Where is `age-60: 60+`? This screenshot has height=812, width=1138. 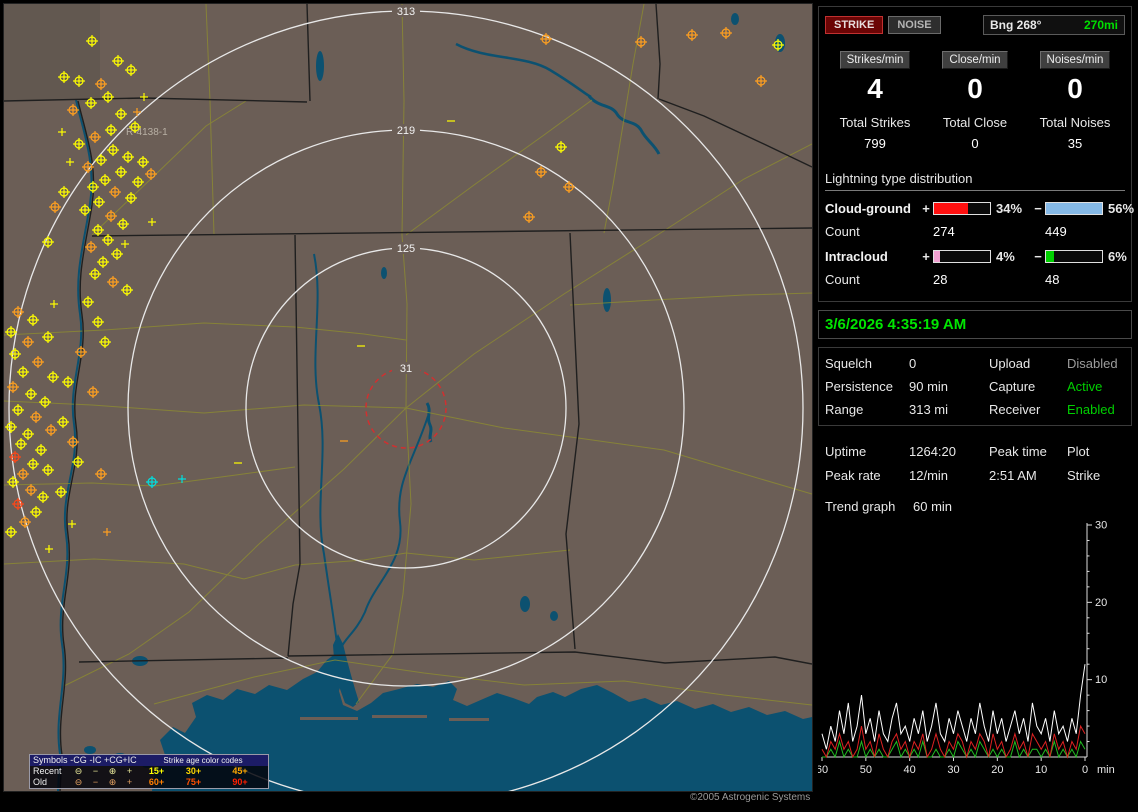
age-60: 60+ is located at coordinates (156, 782).